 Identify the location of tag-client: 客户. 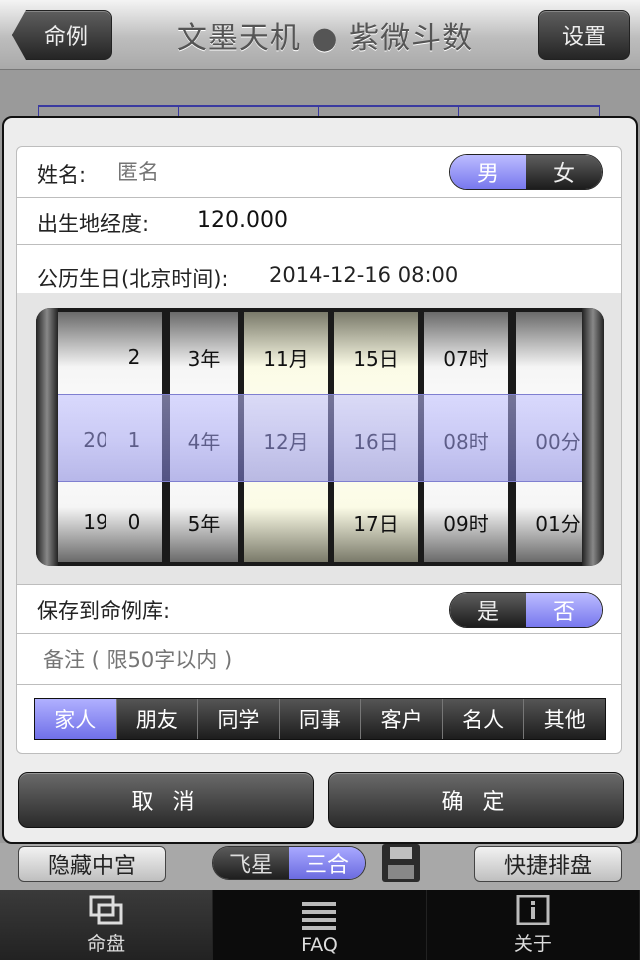
(402, 719).